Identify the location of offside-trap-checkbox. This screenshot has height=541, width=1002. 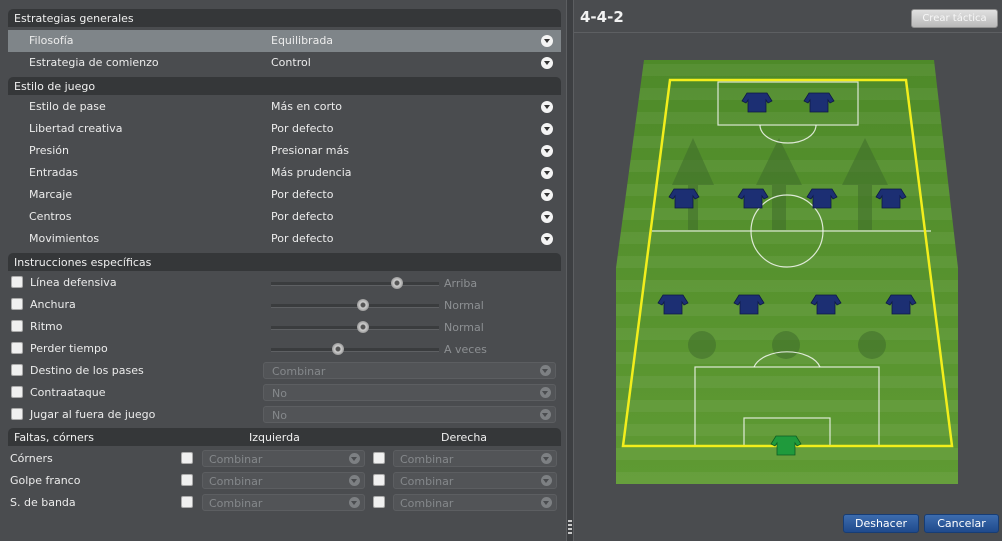
(17, 414).